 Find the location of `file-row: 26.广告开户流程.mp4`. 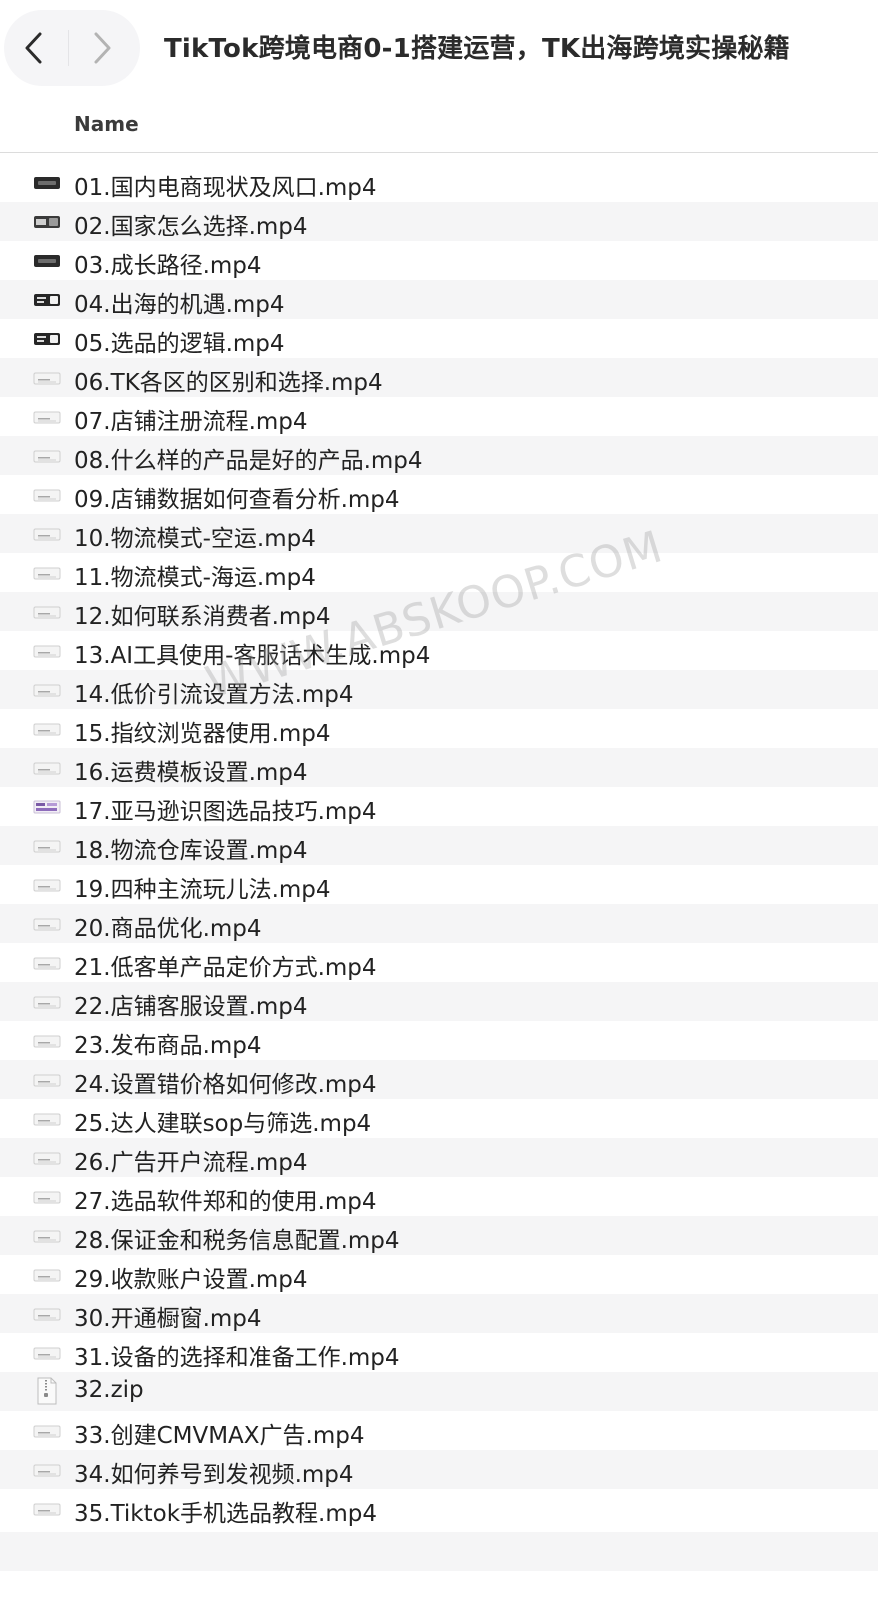

file-row: 26.广告开户流程.mp4 is located at coordinates (439, 1157).